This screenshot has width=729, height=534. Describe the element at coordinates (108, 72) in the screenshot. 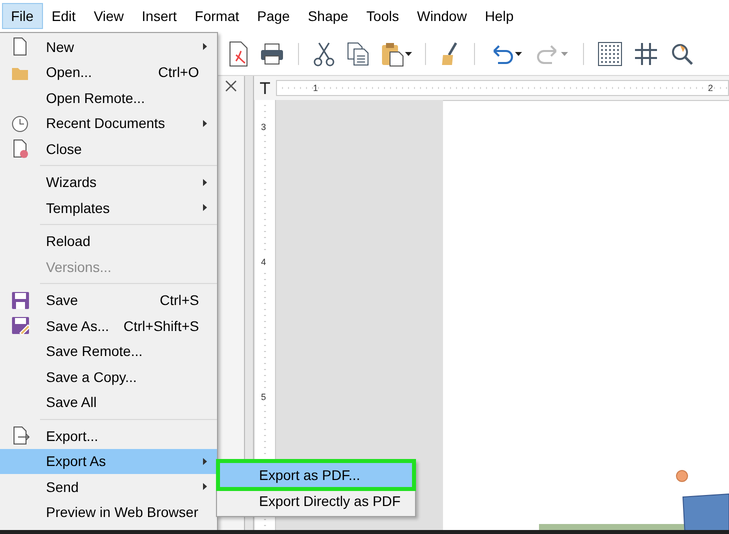

I see `menu-item: Open... Ctrl+O` at that location.